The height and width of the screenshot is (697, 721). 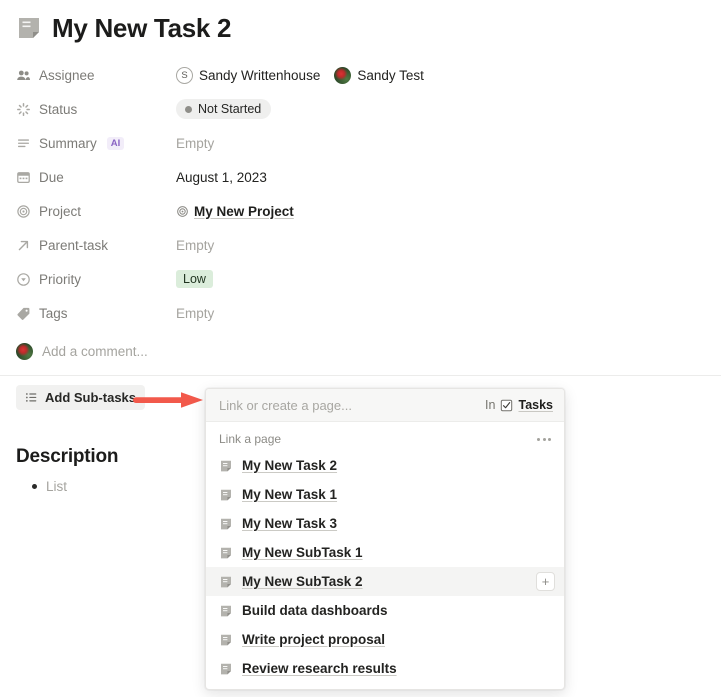 I want to click on property-name: Project, so click(x=60, y=211).